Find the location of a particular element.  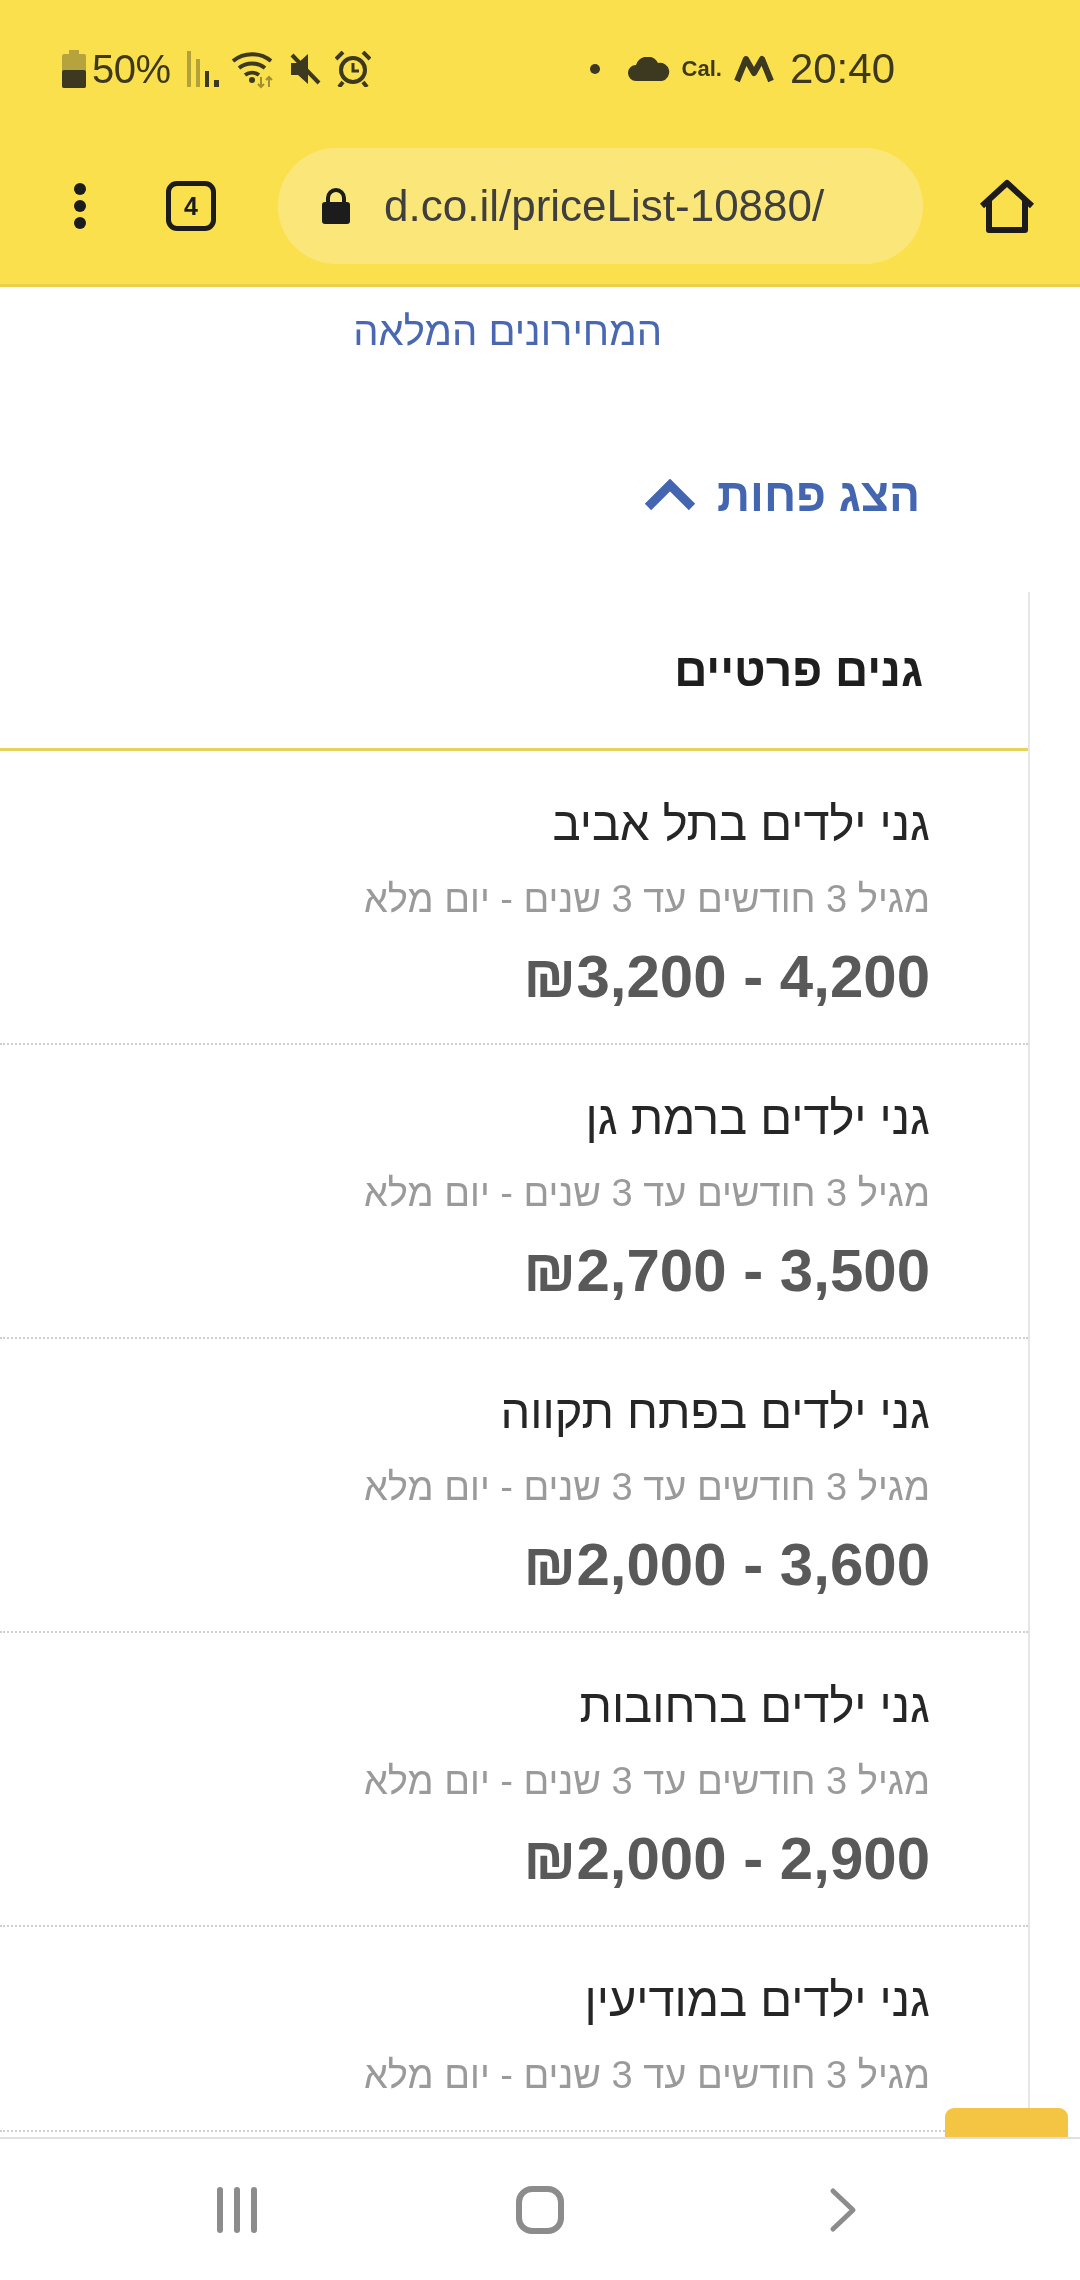

recent-apps-icon is located at coordinates (237, 2209).